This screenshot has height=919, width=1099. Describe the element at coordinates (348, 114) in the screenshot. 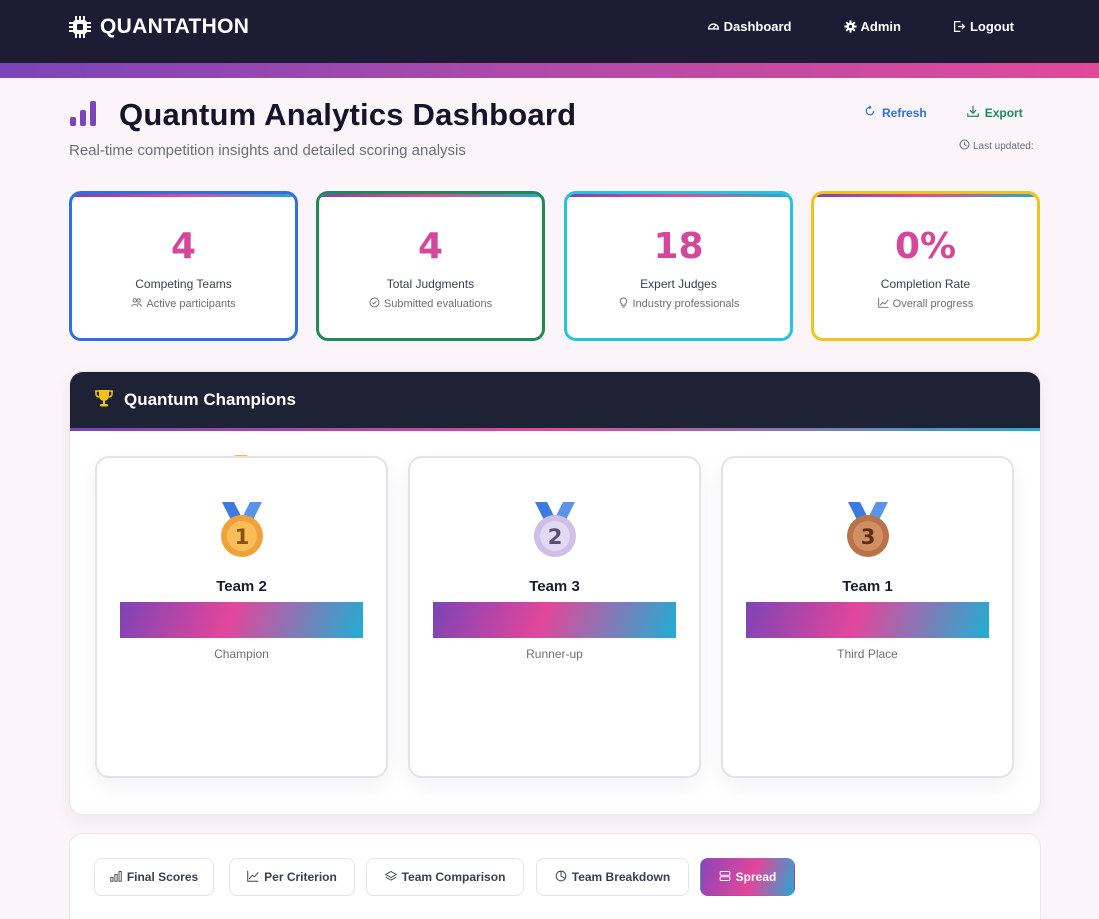

I see `page-title: Quantum Analytics Dashboard` at that location.